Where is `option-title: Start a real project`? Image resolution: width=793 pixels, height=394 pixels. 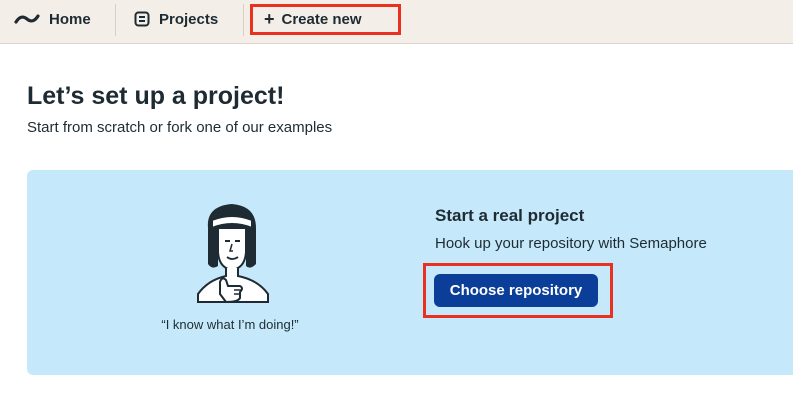 option-title: Start a real project is located at coordinates (510, 215).